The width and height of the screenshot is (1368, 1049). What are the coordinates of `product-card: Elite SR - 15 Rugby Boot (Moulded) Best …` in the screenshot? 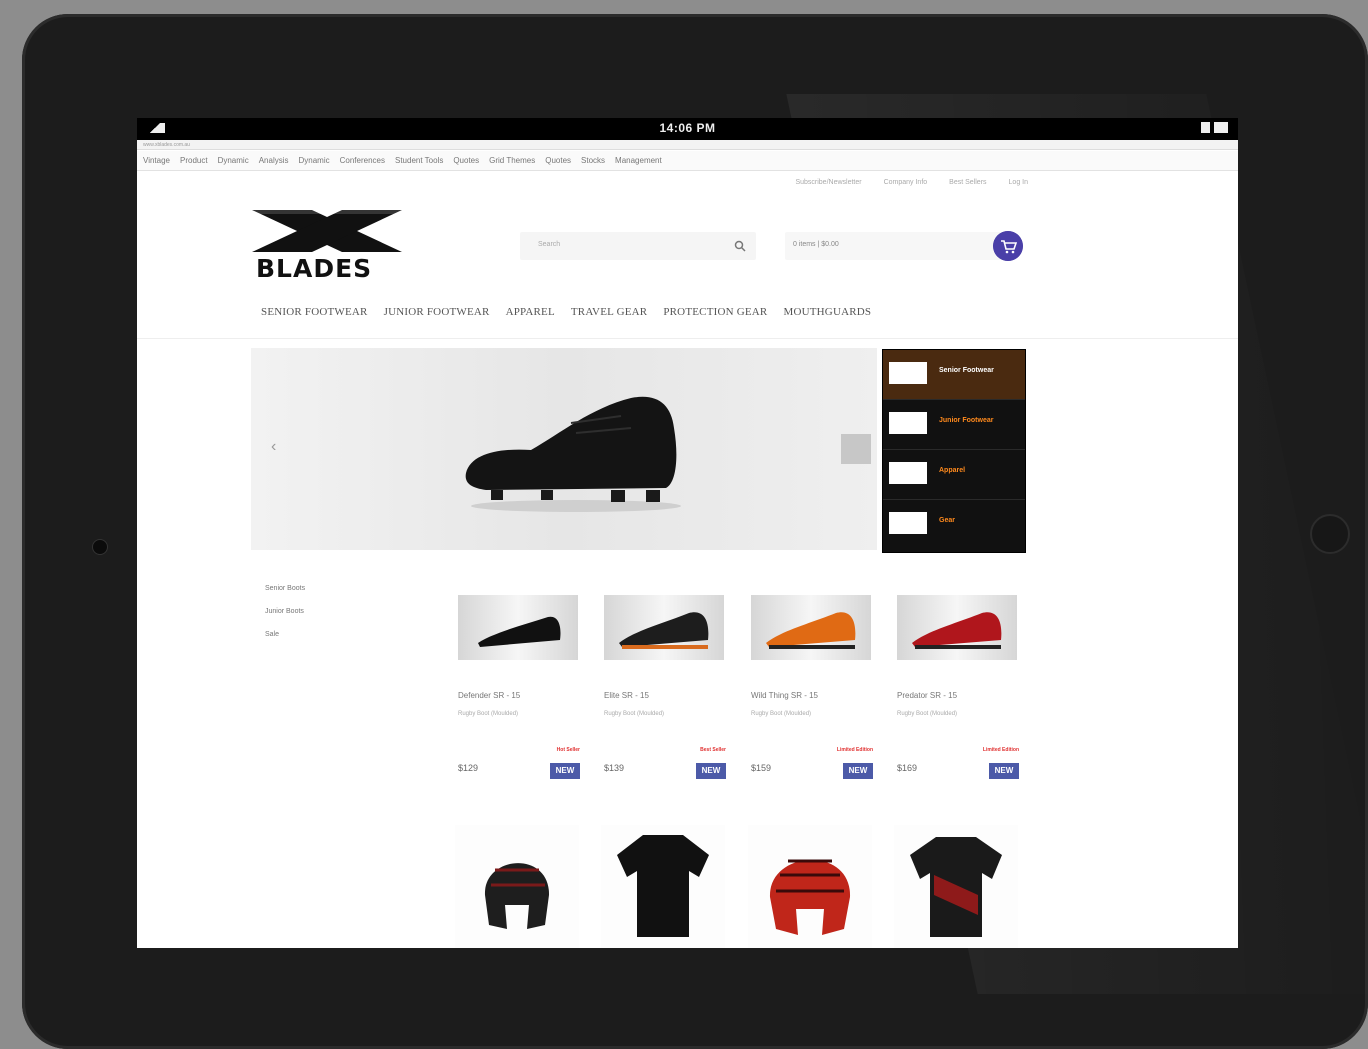 It's located at (666, 695).